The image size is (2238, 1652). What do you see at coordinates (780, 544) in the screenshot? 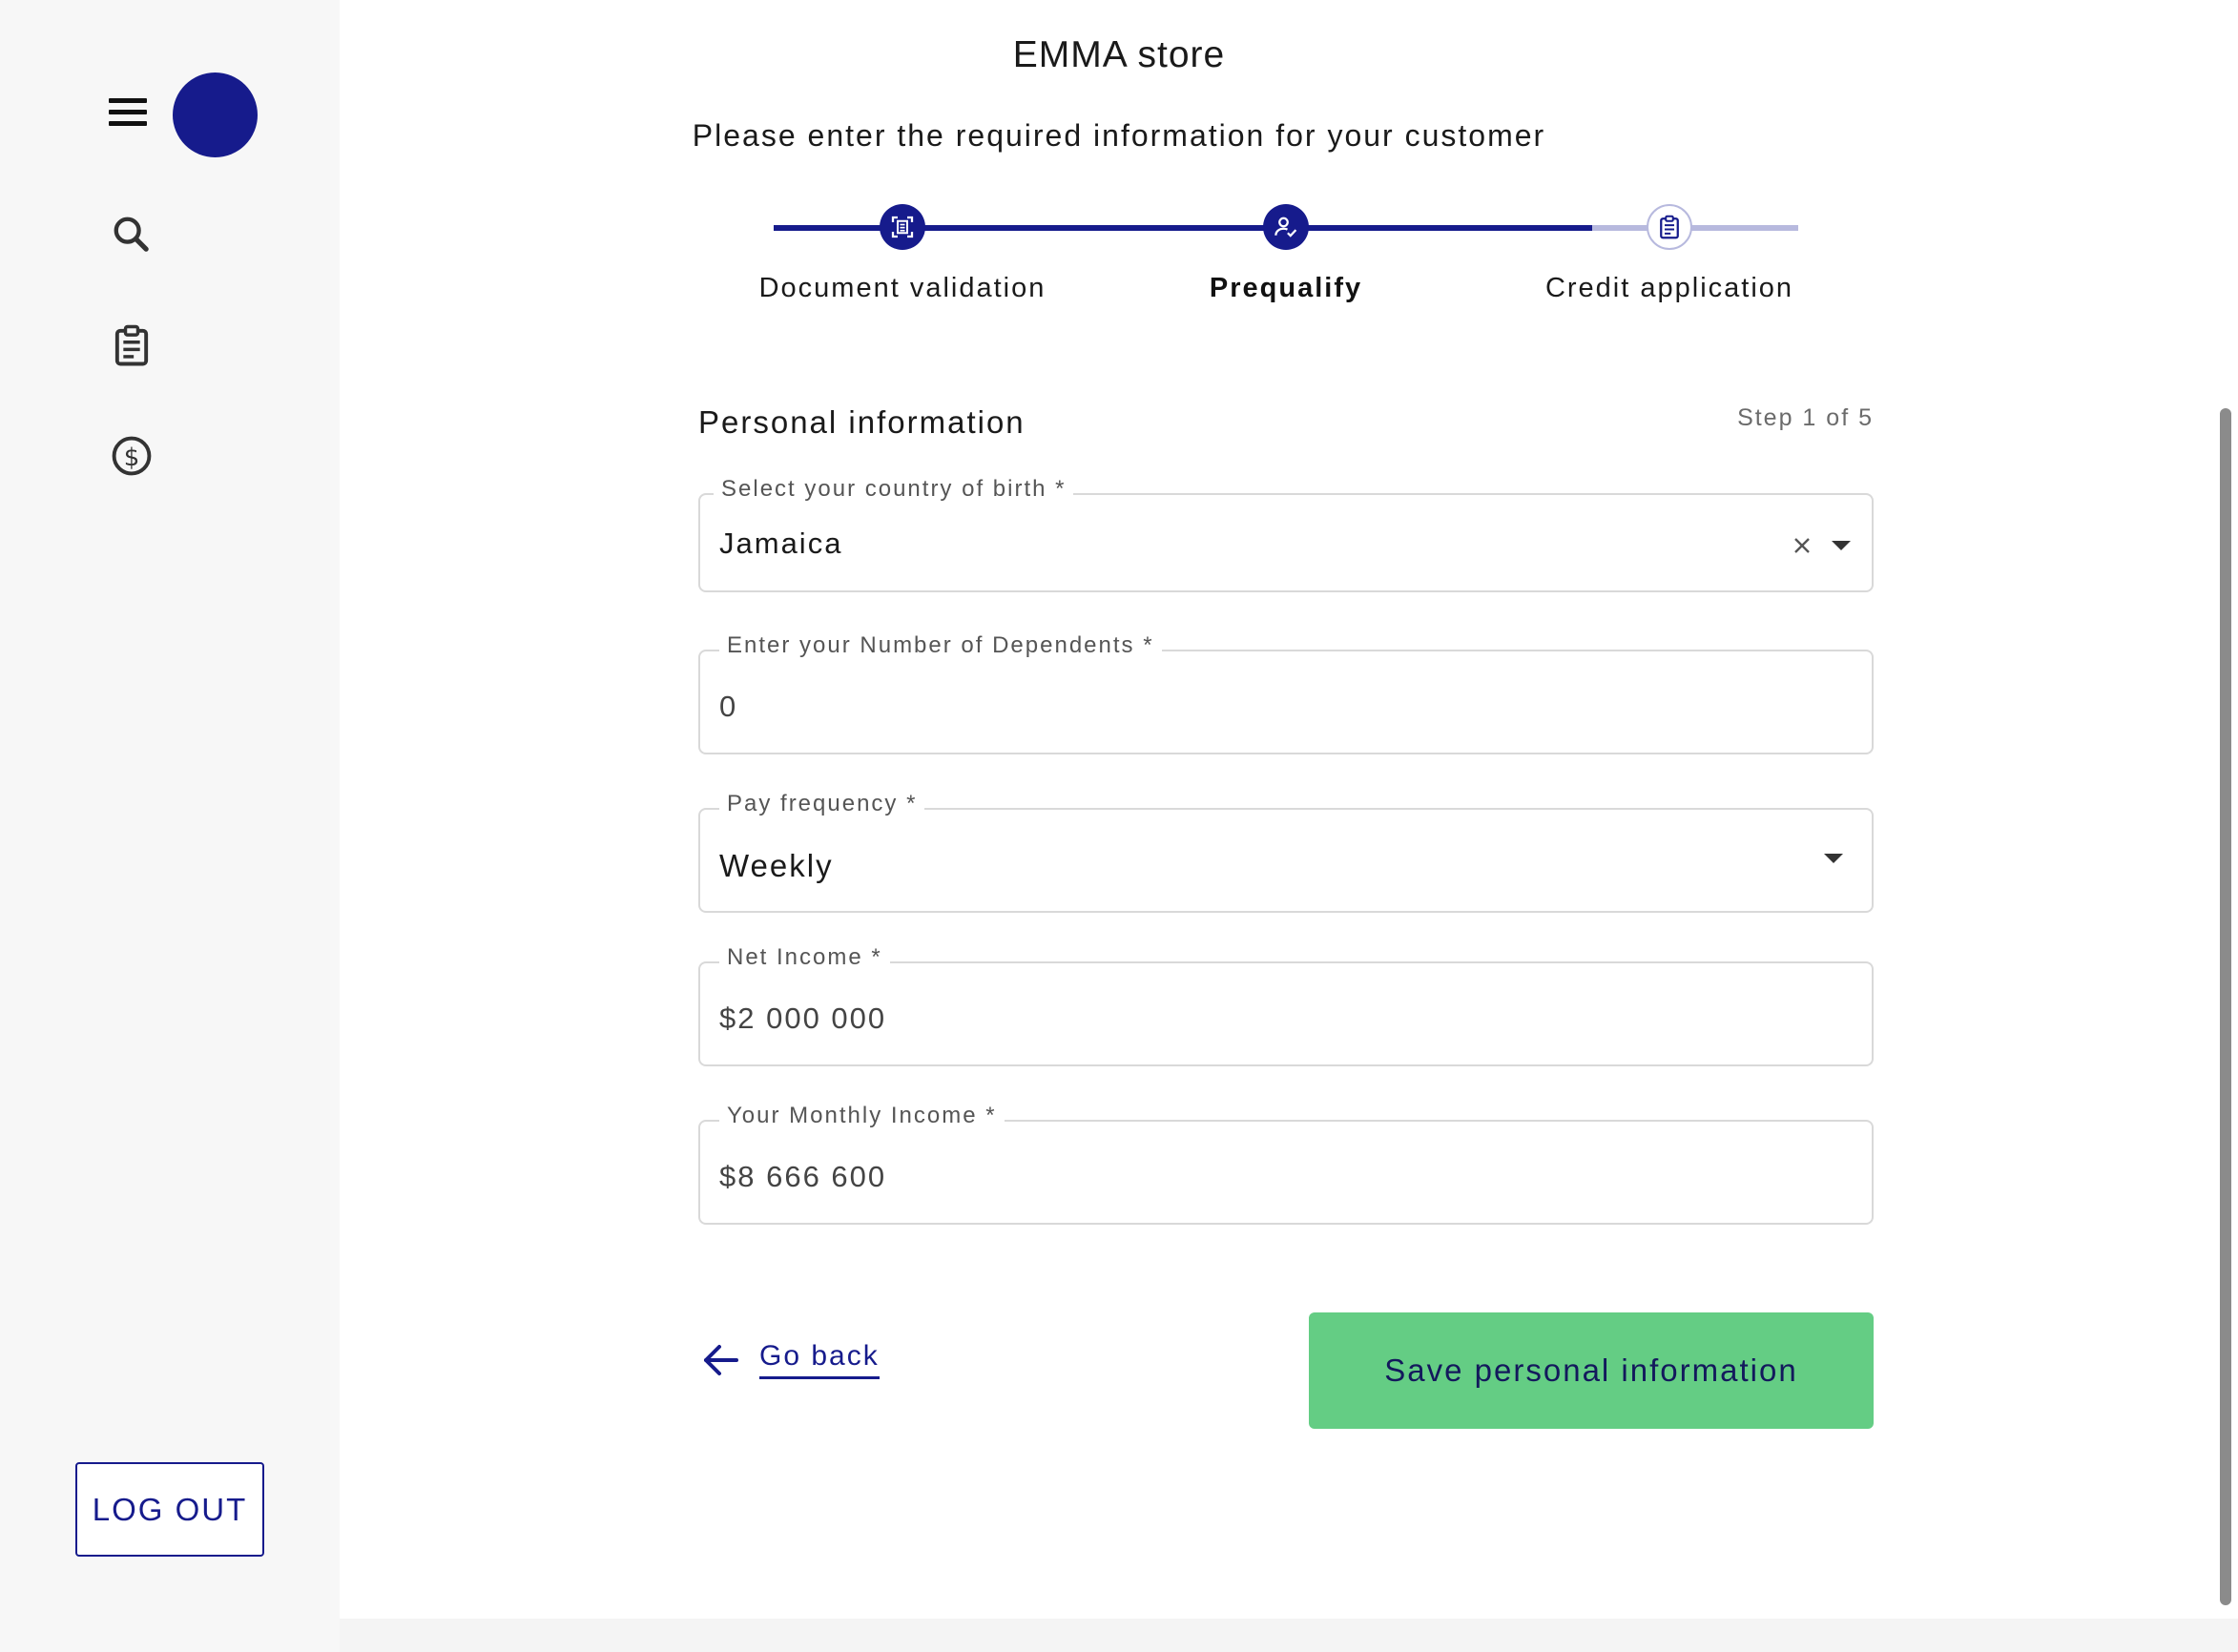
I see `country-of-birth-value: Jamaica` at bounding box center [780, 544].